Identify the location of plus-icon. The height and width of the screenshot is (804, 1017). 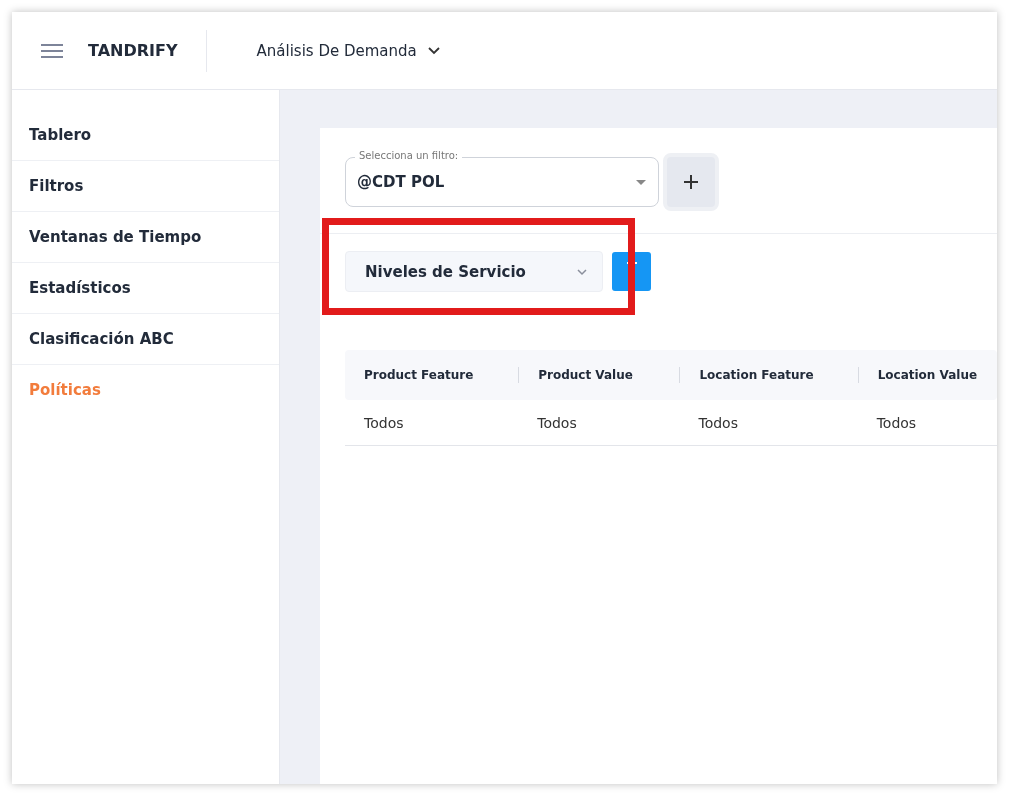
(691, 182).